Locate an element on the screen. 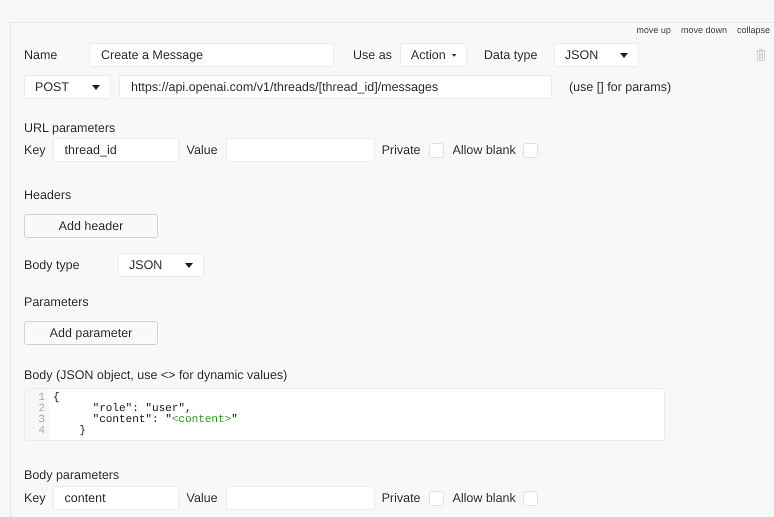 The image size is (774, 517). input-field: thread_id is located at coordinates (115, 150).